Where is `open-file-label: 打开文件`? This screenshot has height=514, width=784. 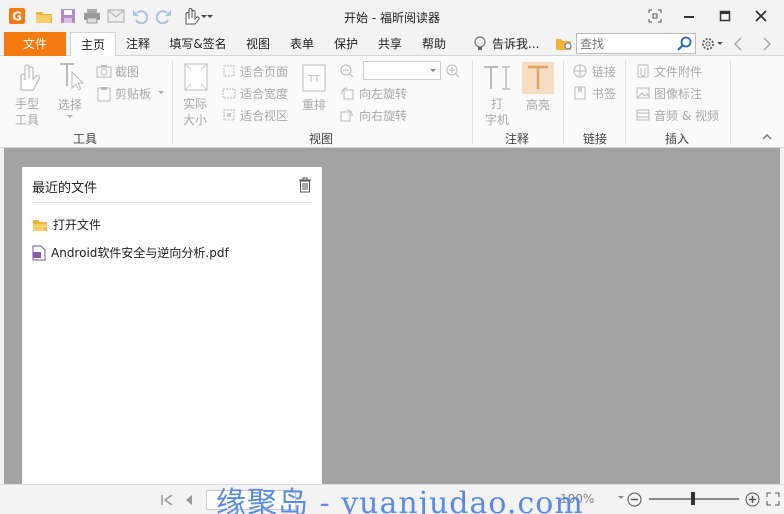
open-file-label: 打开文件 is located at coordinates (77, 225).